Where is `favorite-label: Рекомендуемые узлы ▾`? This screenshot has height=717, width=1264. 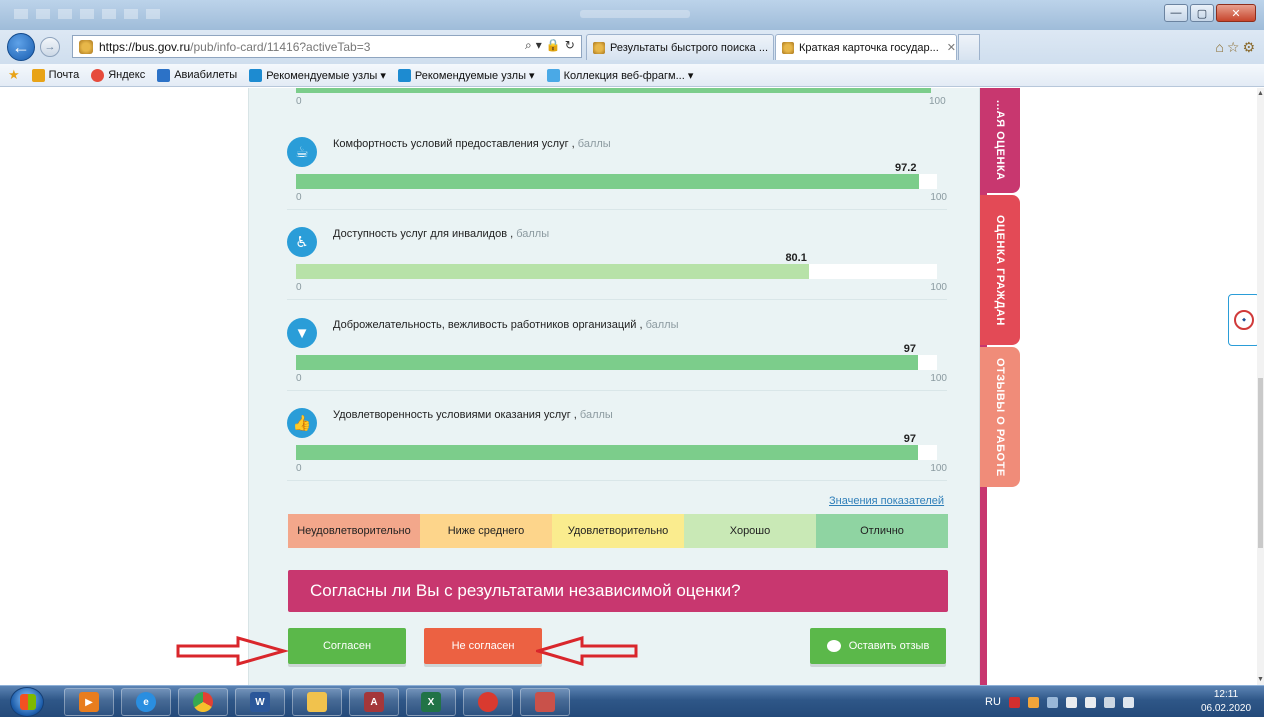 favorite-label: Рекомендуемые узлы ▾ is located at coordinates (474, 75).